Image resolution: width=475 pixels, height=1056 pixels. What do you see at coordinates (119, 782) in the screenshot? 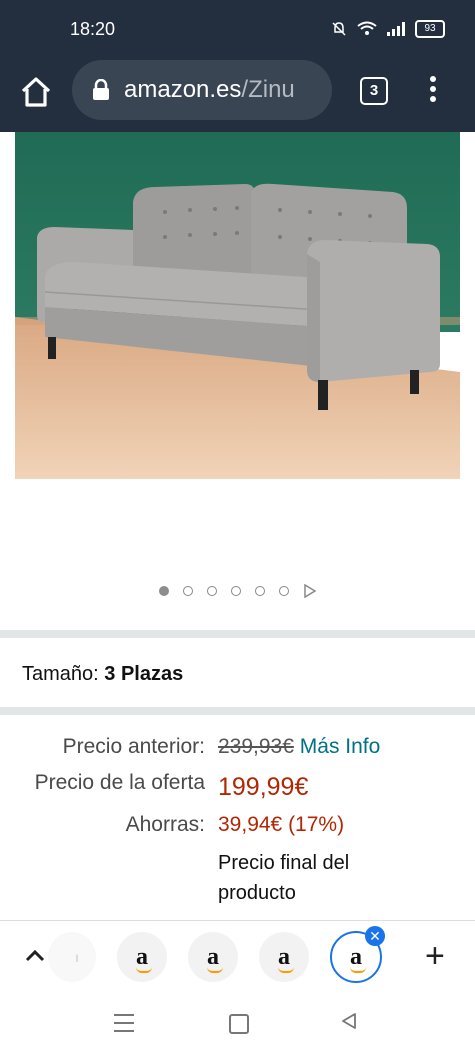
I see `deal-price-label: Precio de la oferta` at bounding box center [119, 782].